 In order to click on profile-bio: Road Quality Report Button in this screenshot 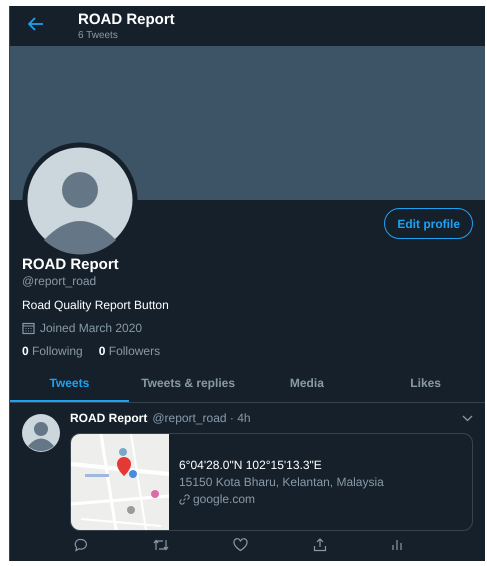, I will do `click(96, 305)`.